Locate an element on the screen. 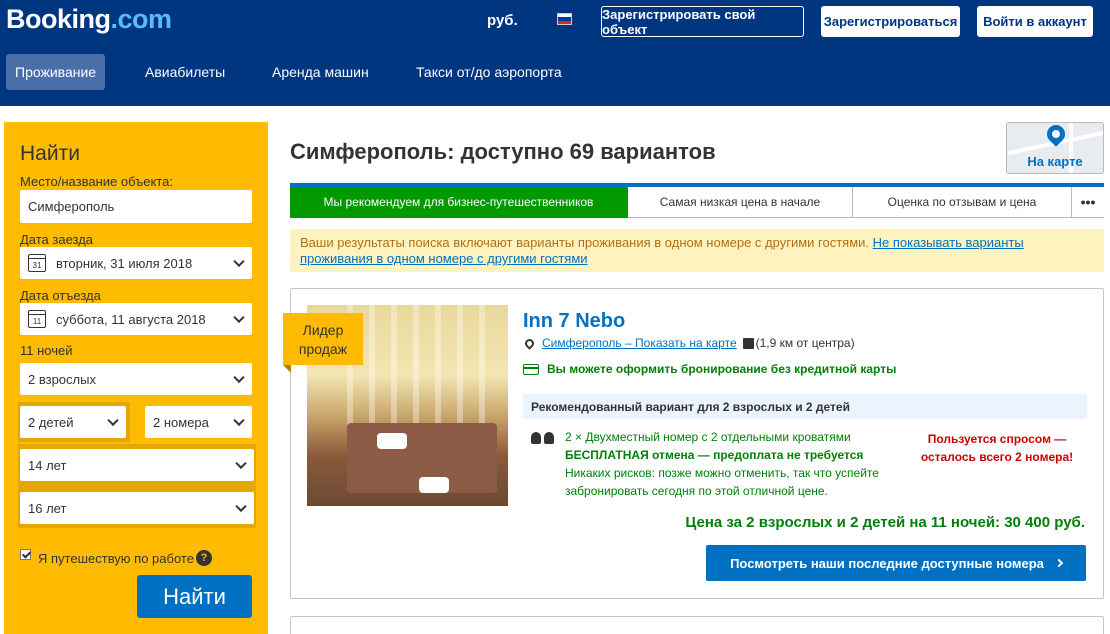 This screenshot has height=634, width=1110. register-button: Зарегистрироваться is located at coordinates (890, 21).